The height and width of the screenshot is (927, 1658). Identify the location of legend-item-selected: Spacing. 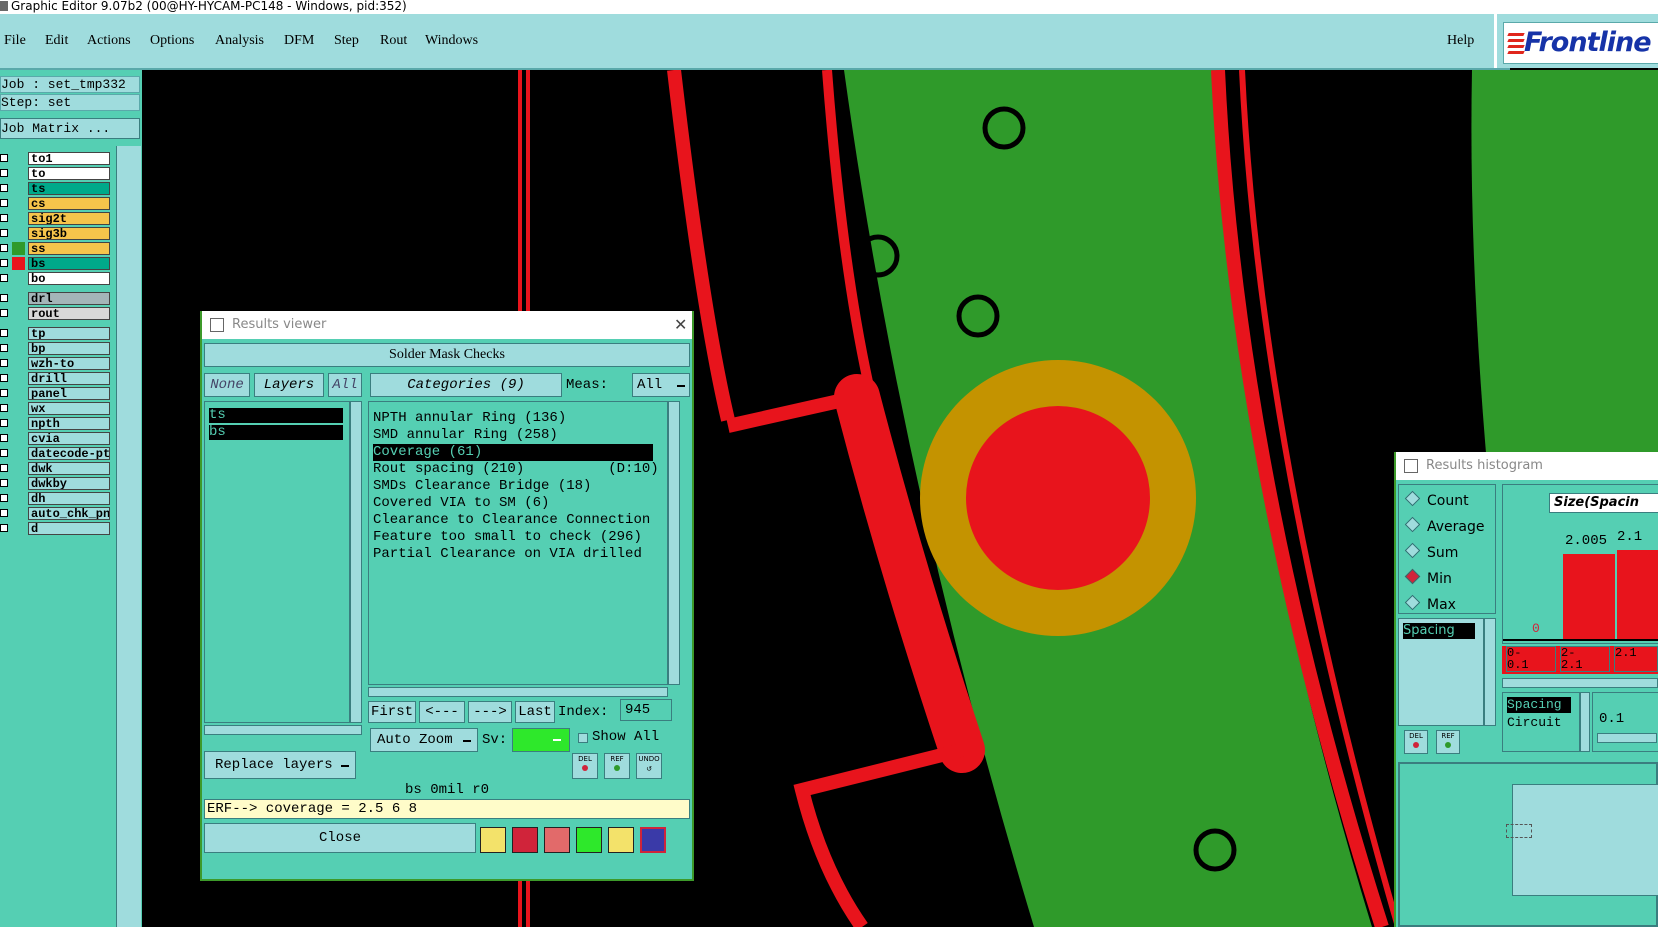
(1539, 705).